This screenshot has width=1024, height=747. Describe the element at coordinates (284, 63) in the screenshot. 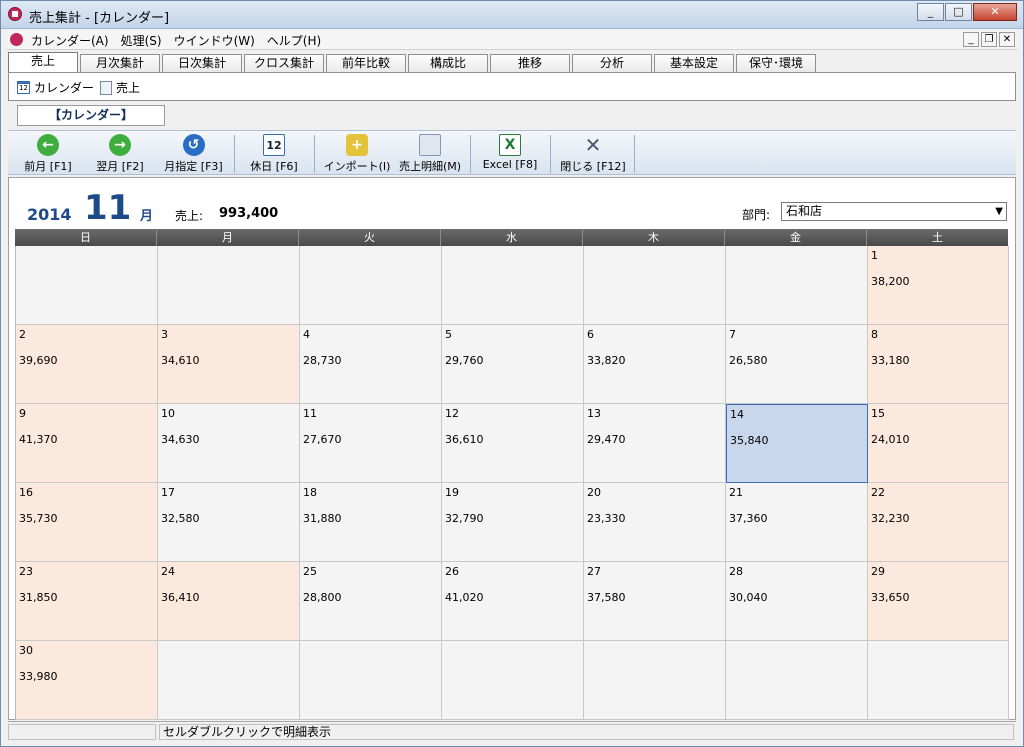

I see `tab-cross: クロス集計` at that location.